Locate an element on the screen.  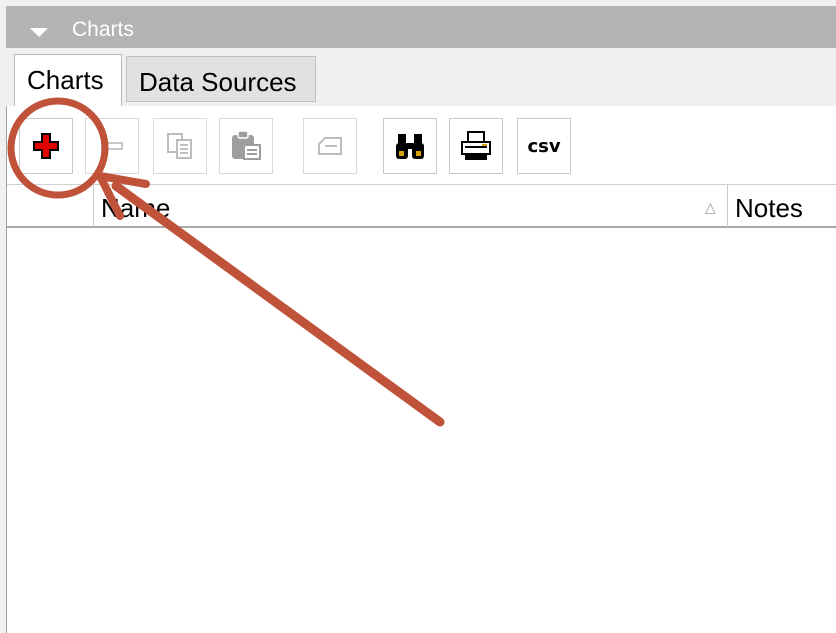
edit-button is located at coordinates (330, 146).